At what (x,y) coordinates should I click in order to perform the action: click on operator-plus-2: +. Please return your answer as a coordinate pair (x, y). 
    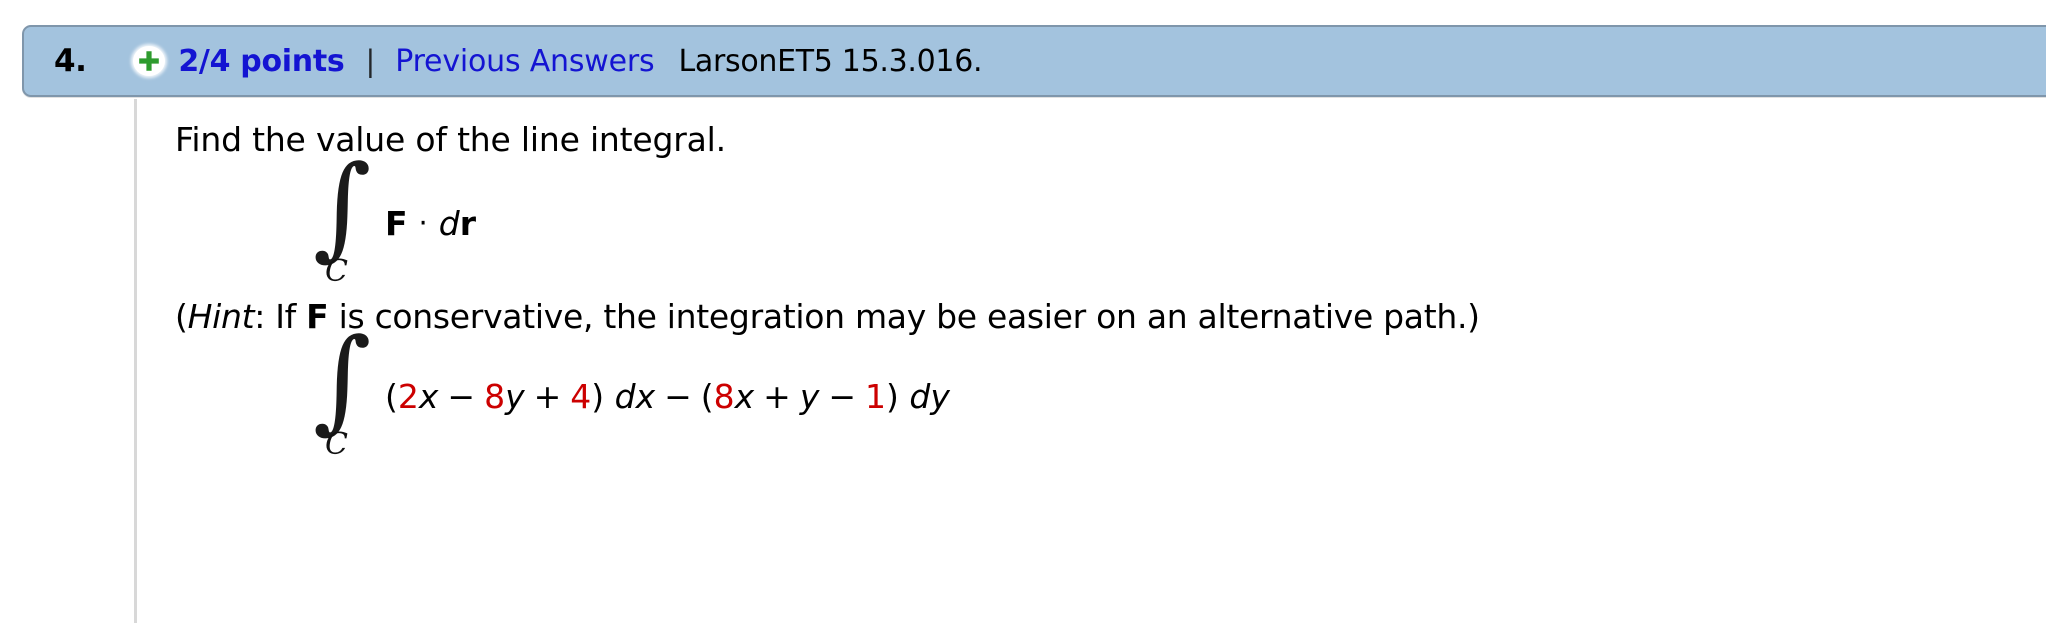
    Looking at the image, I should click on (777, 396).